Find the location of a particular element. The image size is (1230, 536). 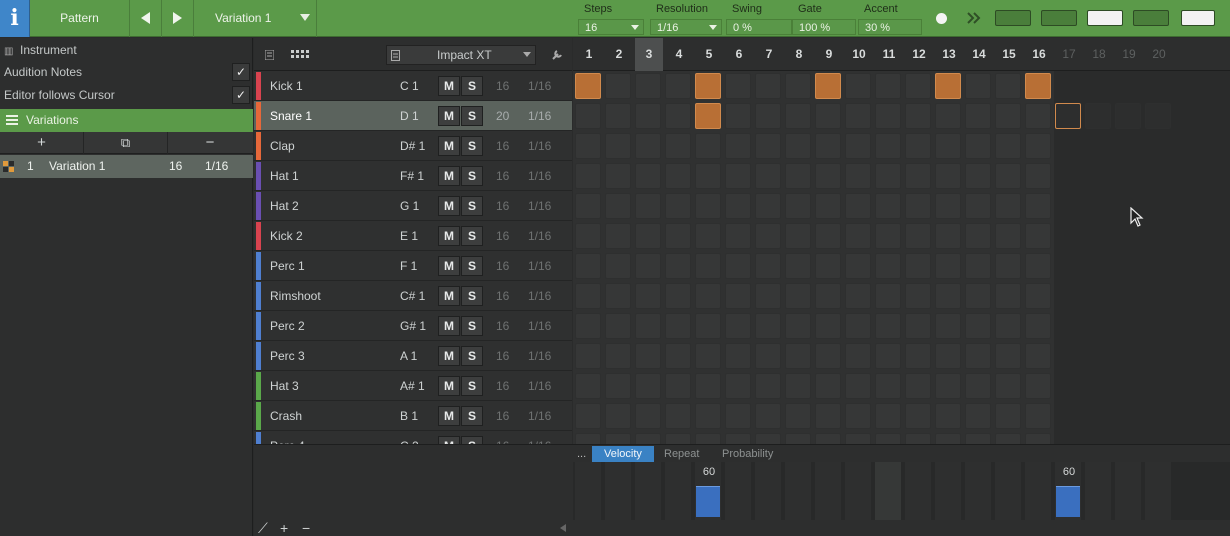

view-mode-2-button is located at coordinates (1059, 18).